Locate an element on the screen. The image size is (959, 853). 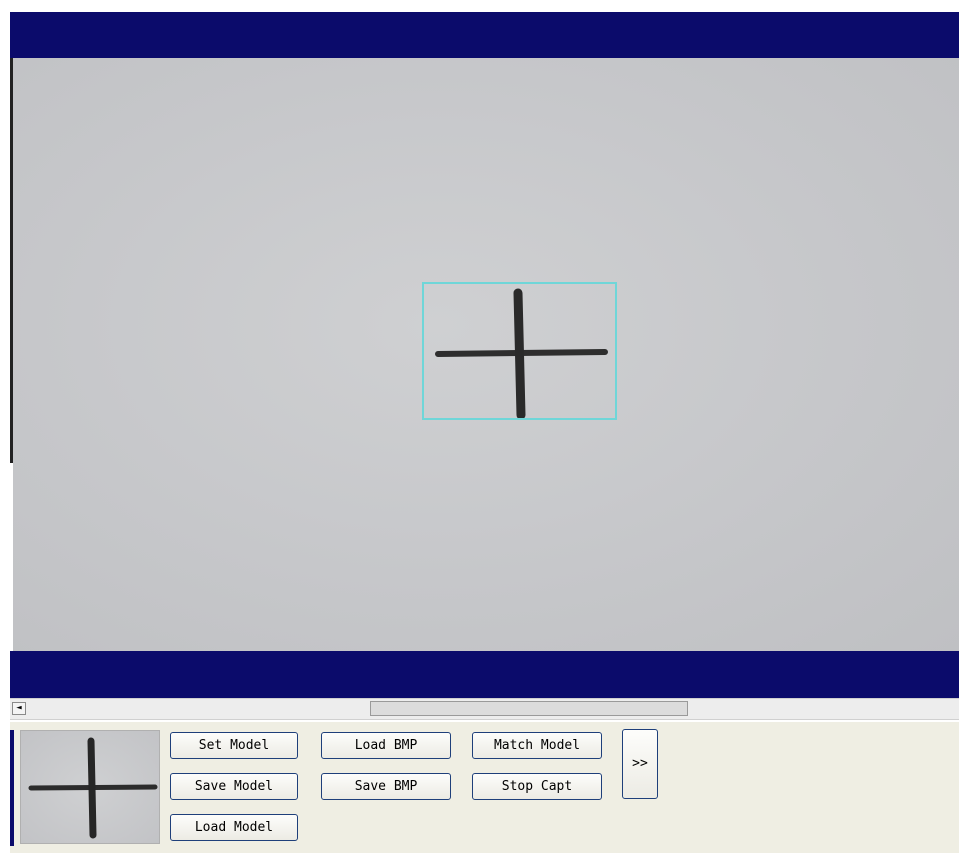
thumb-cross-vertical is located at coordinates (92, 788).